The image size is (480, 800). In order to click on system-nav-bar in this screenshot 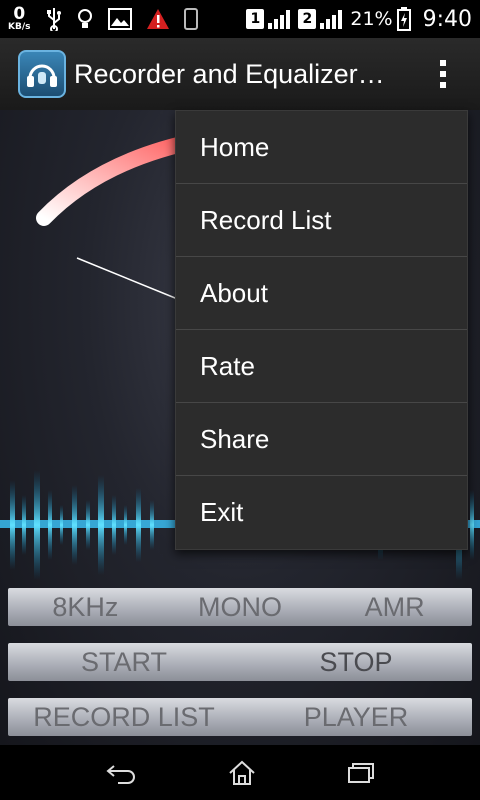, I will do `click(240, 772)`.